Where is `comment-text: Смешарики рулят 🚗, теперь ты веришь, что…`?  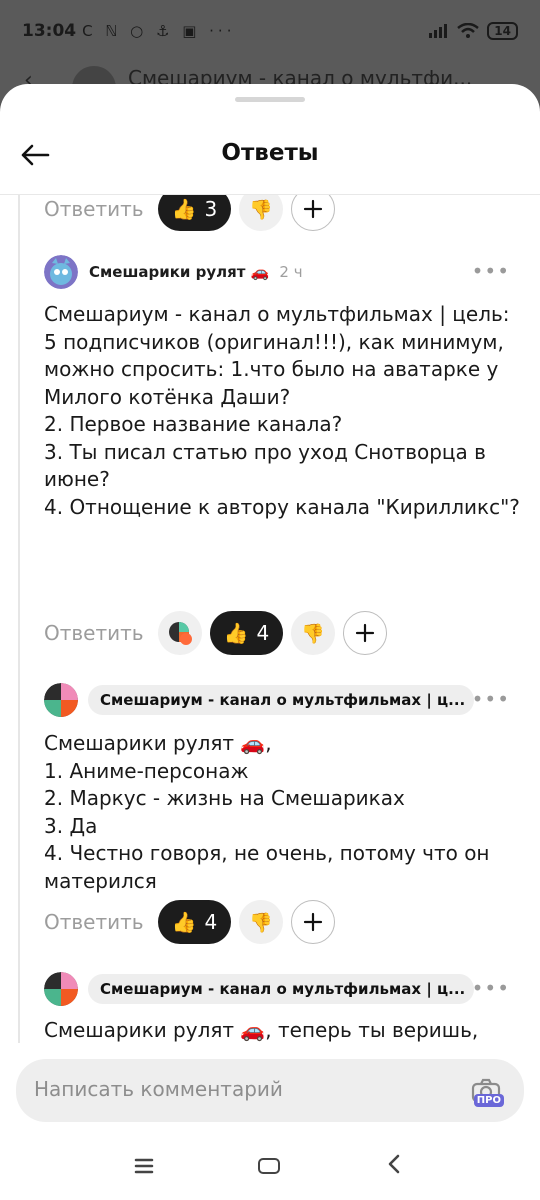
comment-text: Смешарики рулят 🚗, теперь ты веришь, что… is located at coordinates (261, 1030).